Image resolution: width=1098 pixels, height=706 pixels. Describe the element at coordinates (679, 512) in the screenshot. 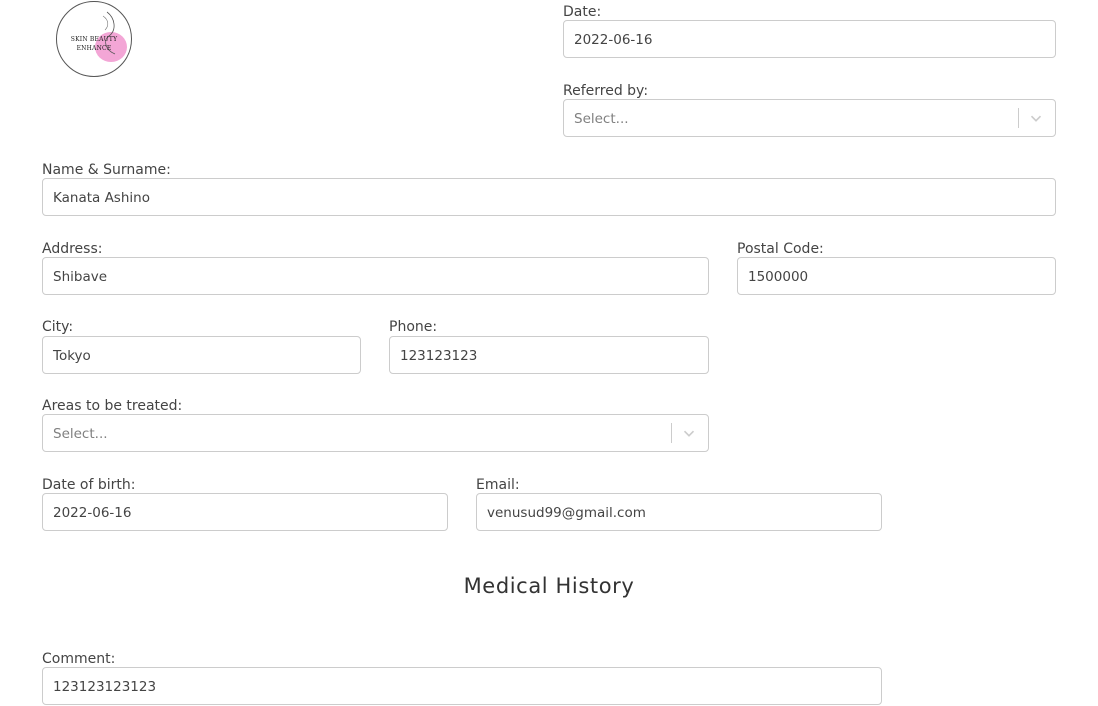

I see `email-field: venusud99@gmail.com` at that location.